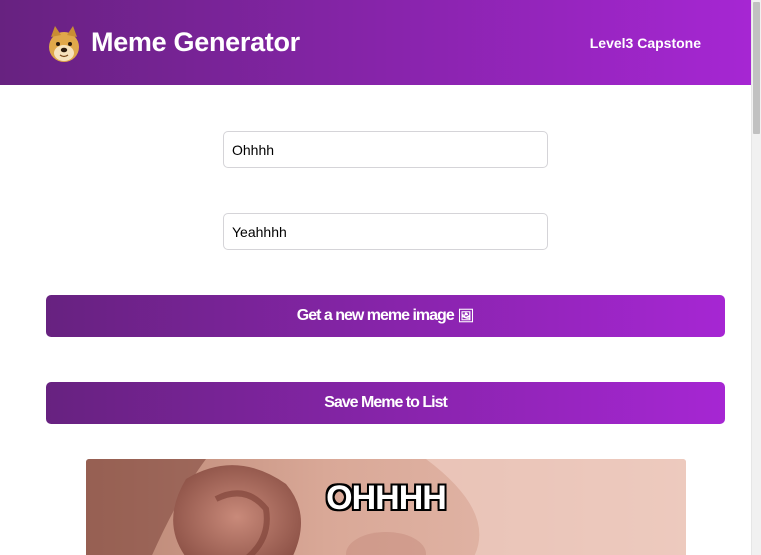 This screenshot has width=761, height=555. What do you see at coordinates (375, 315) in the screenshot?
I see `new-meme-image-label: Get a new meme image` at bounding box center [375, 315].